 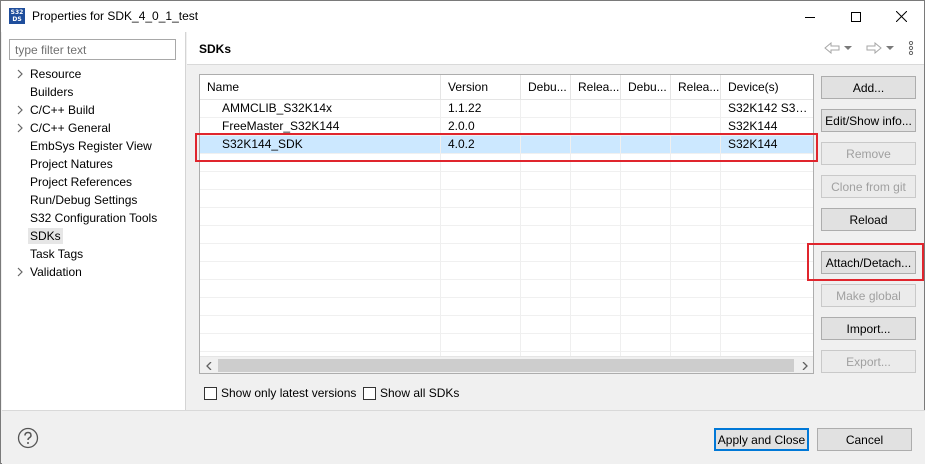 What do you see at coordinates (208, 365) in the screenshot?
I see `scroll-left-button` at bounding box center [208, 365].